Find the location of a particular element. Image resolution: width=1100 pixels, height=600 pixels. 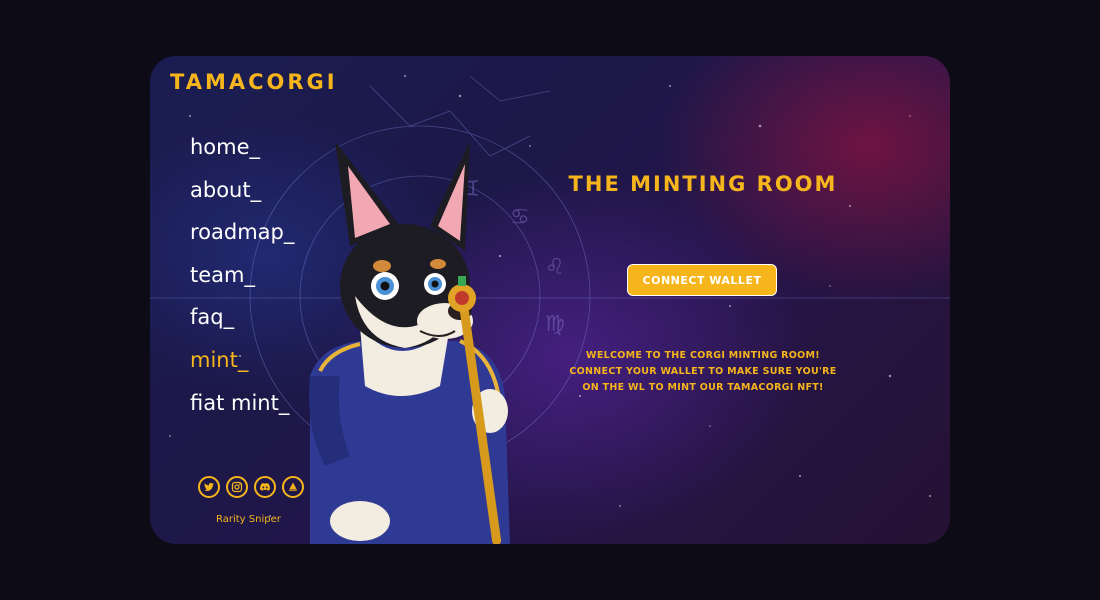

opensea-icon is located at coordinates (293, 487).